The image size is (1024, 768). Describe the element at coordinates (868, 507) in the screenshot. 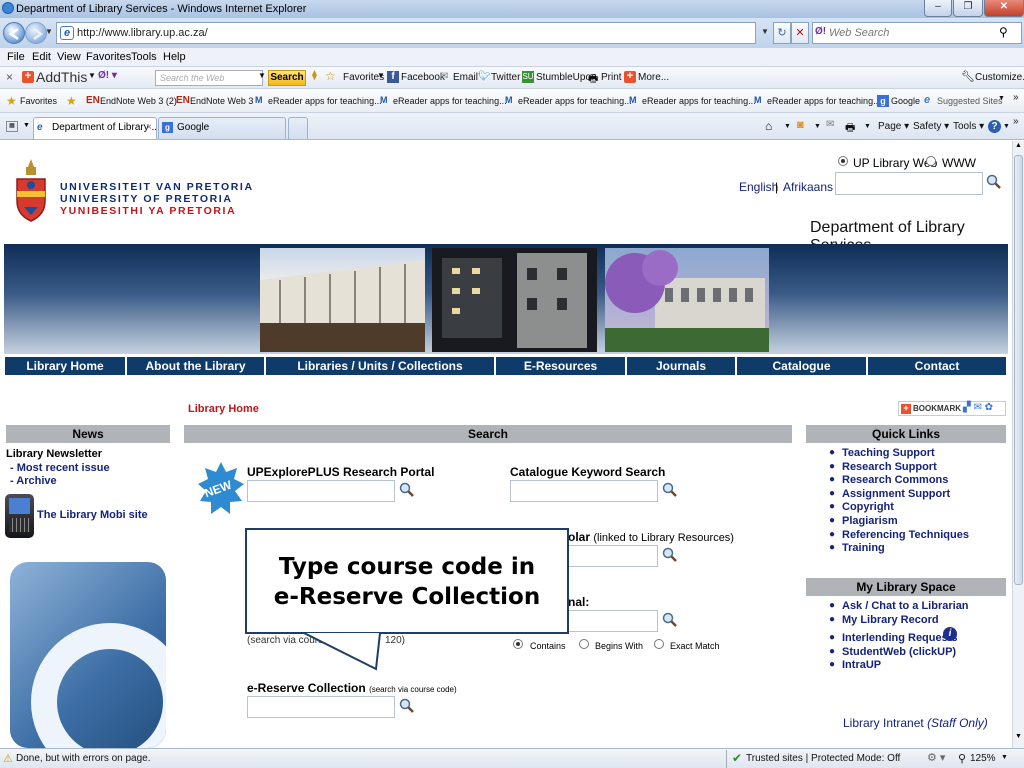

I see `quick-link-copyright: Copyright` at that location.